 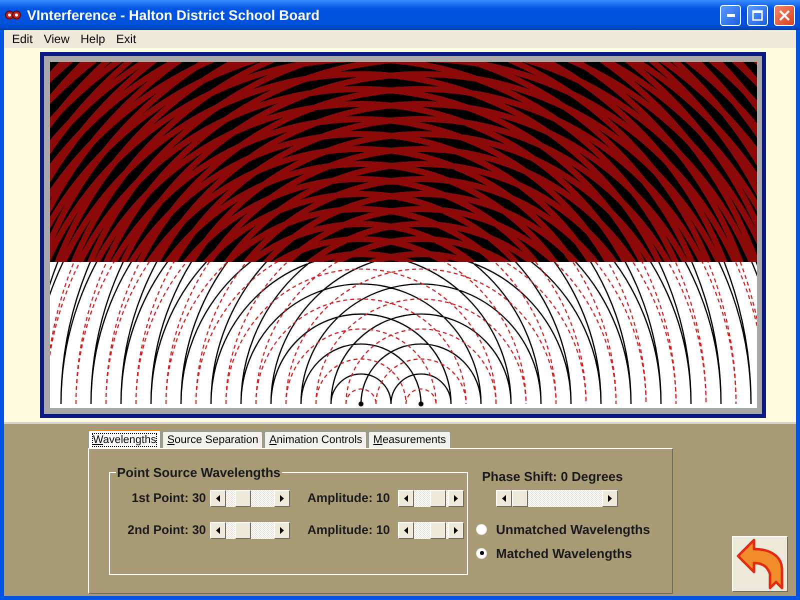 What do you see at coordinates (167, 530) in the screenshot?
I see `wavelength-label: 2nd Point: 30` at bounding box center [167, 530].